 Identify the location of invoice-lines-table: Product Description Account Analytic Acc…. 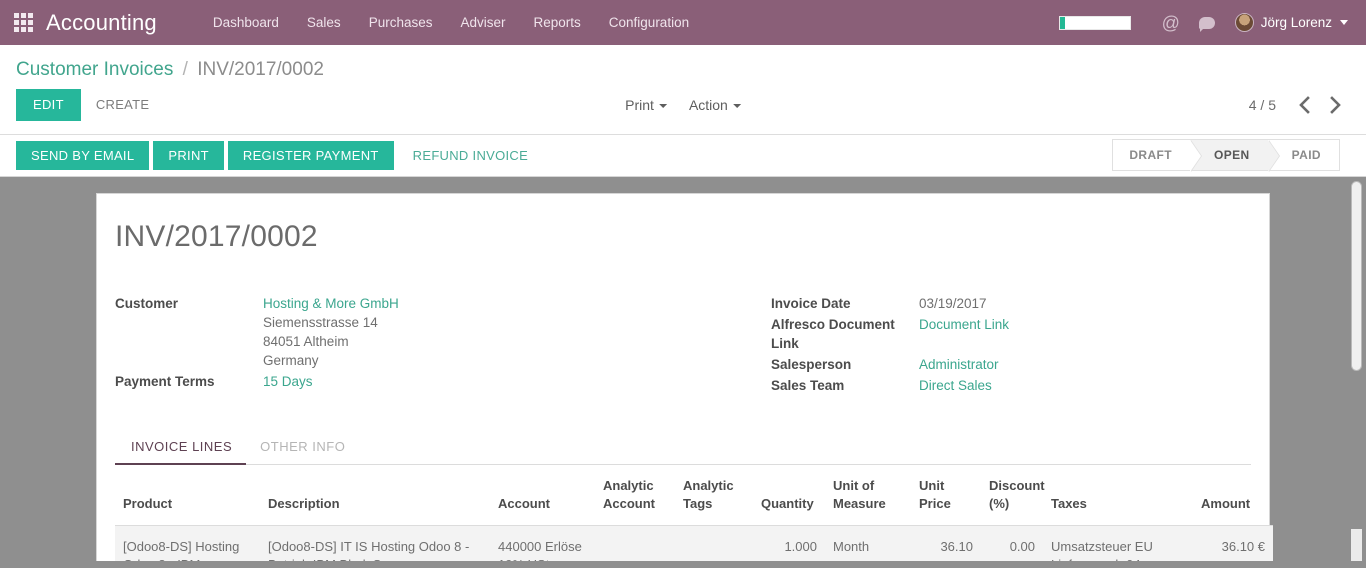
(694, 512).